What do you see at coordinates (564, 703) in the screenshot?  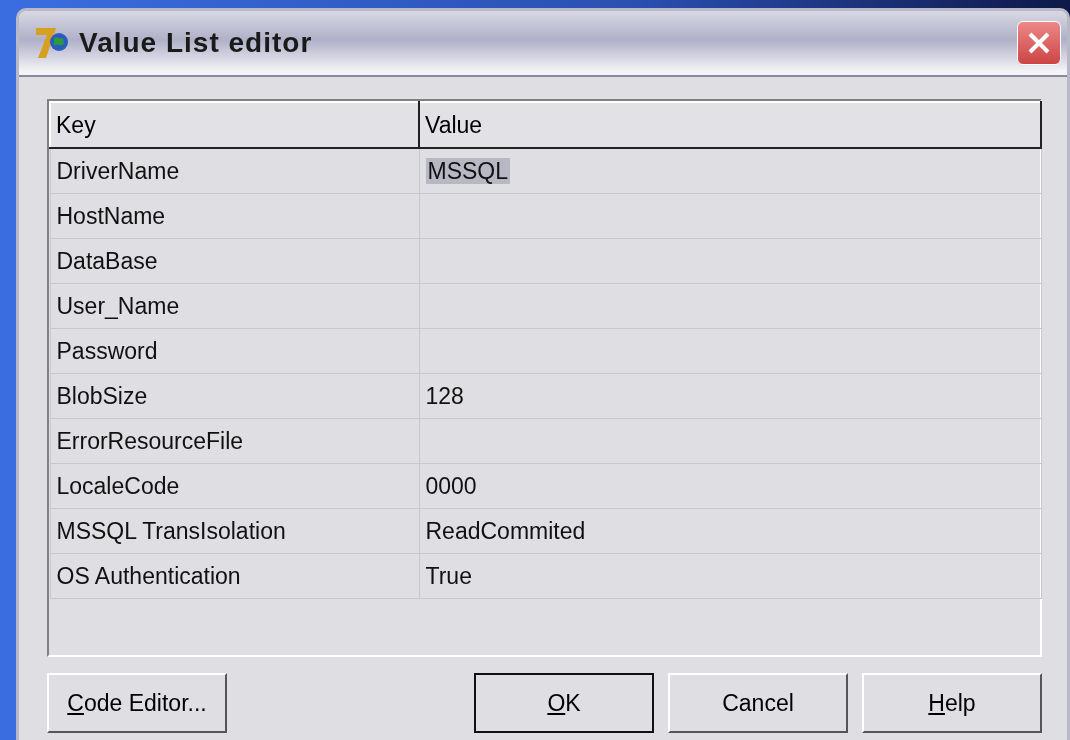 I see `dialog-button: OK` at bounding box center [564, 703].